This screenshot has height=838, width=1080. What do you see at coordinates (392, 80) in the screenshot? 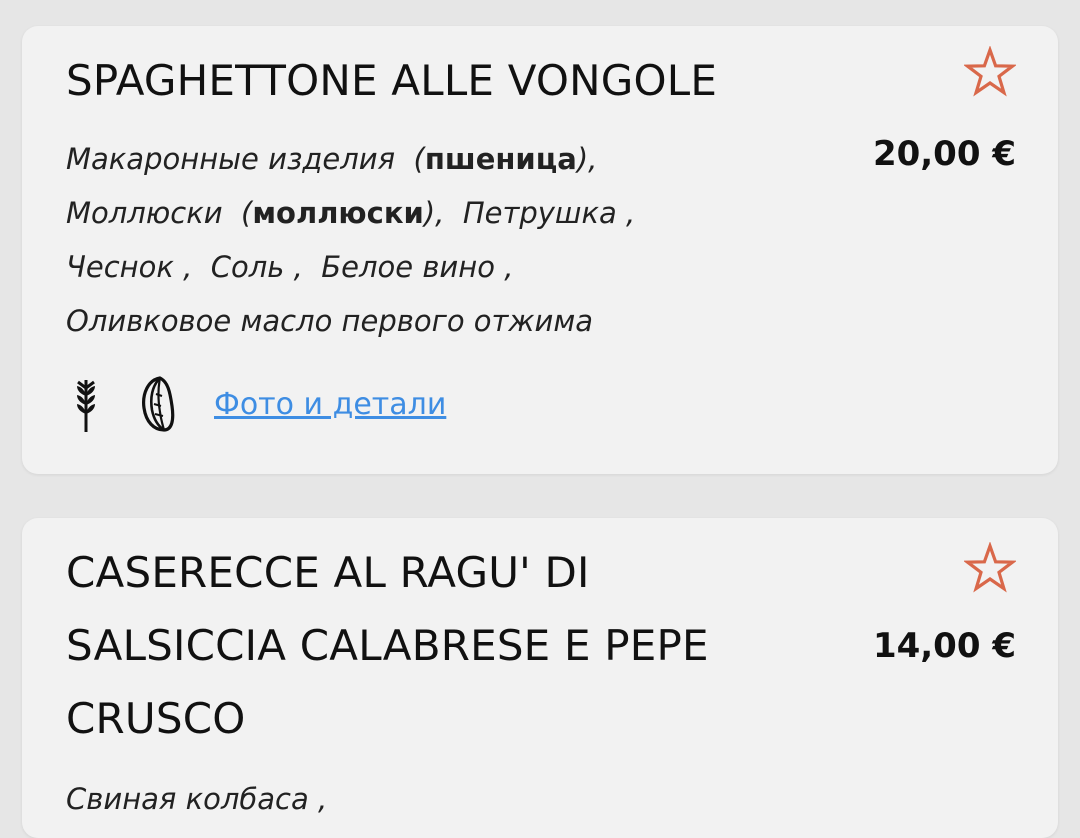
I see `dish-title: SPAGHETTONE ALLE VONGOLE` at bounding box center [392, 80].